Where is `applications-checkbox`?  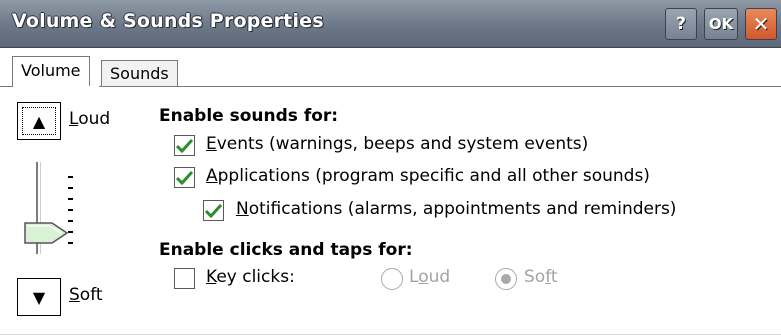
applications-checkbox is located at coordinates (184, 177).